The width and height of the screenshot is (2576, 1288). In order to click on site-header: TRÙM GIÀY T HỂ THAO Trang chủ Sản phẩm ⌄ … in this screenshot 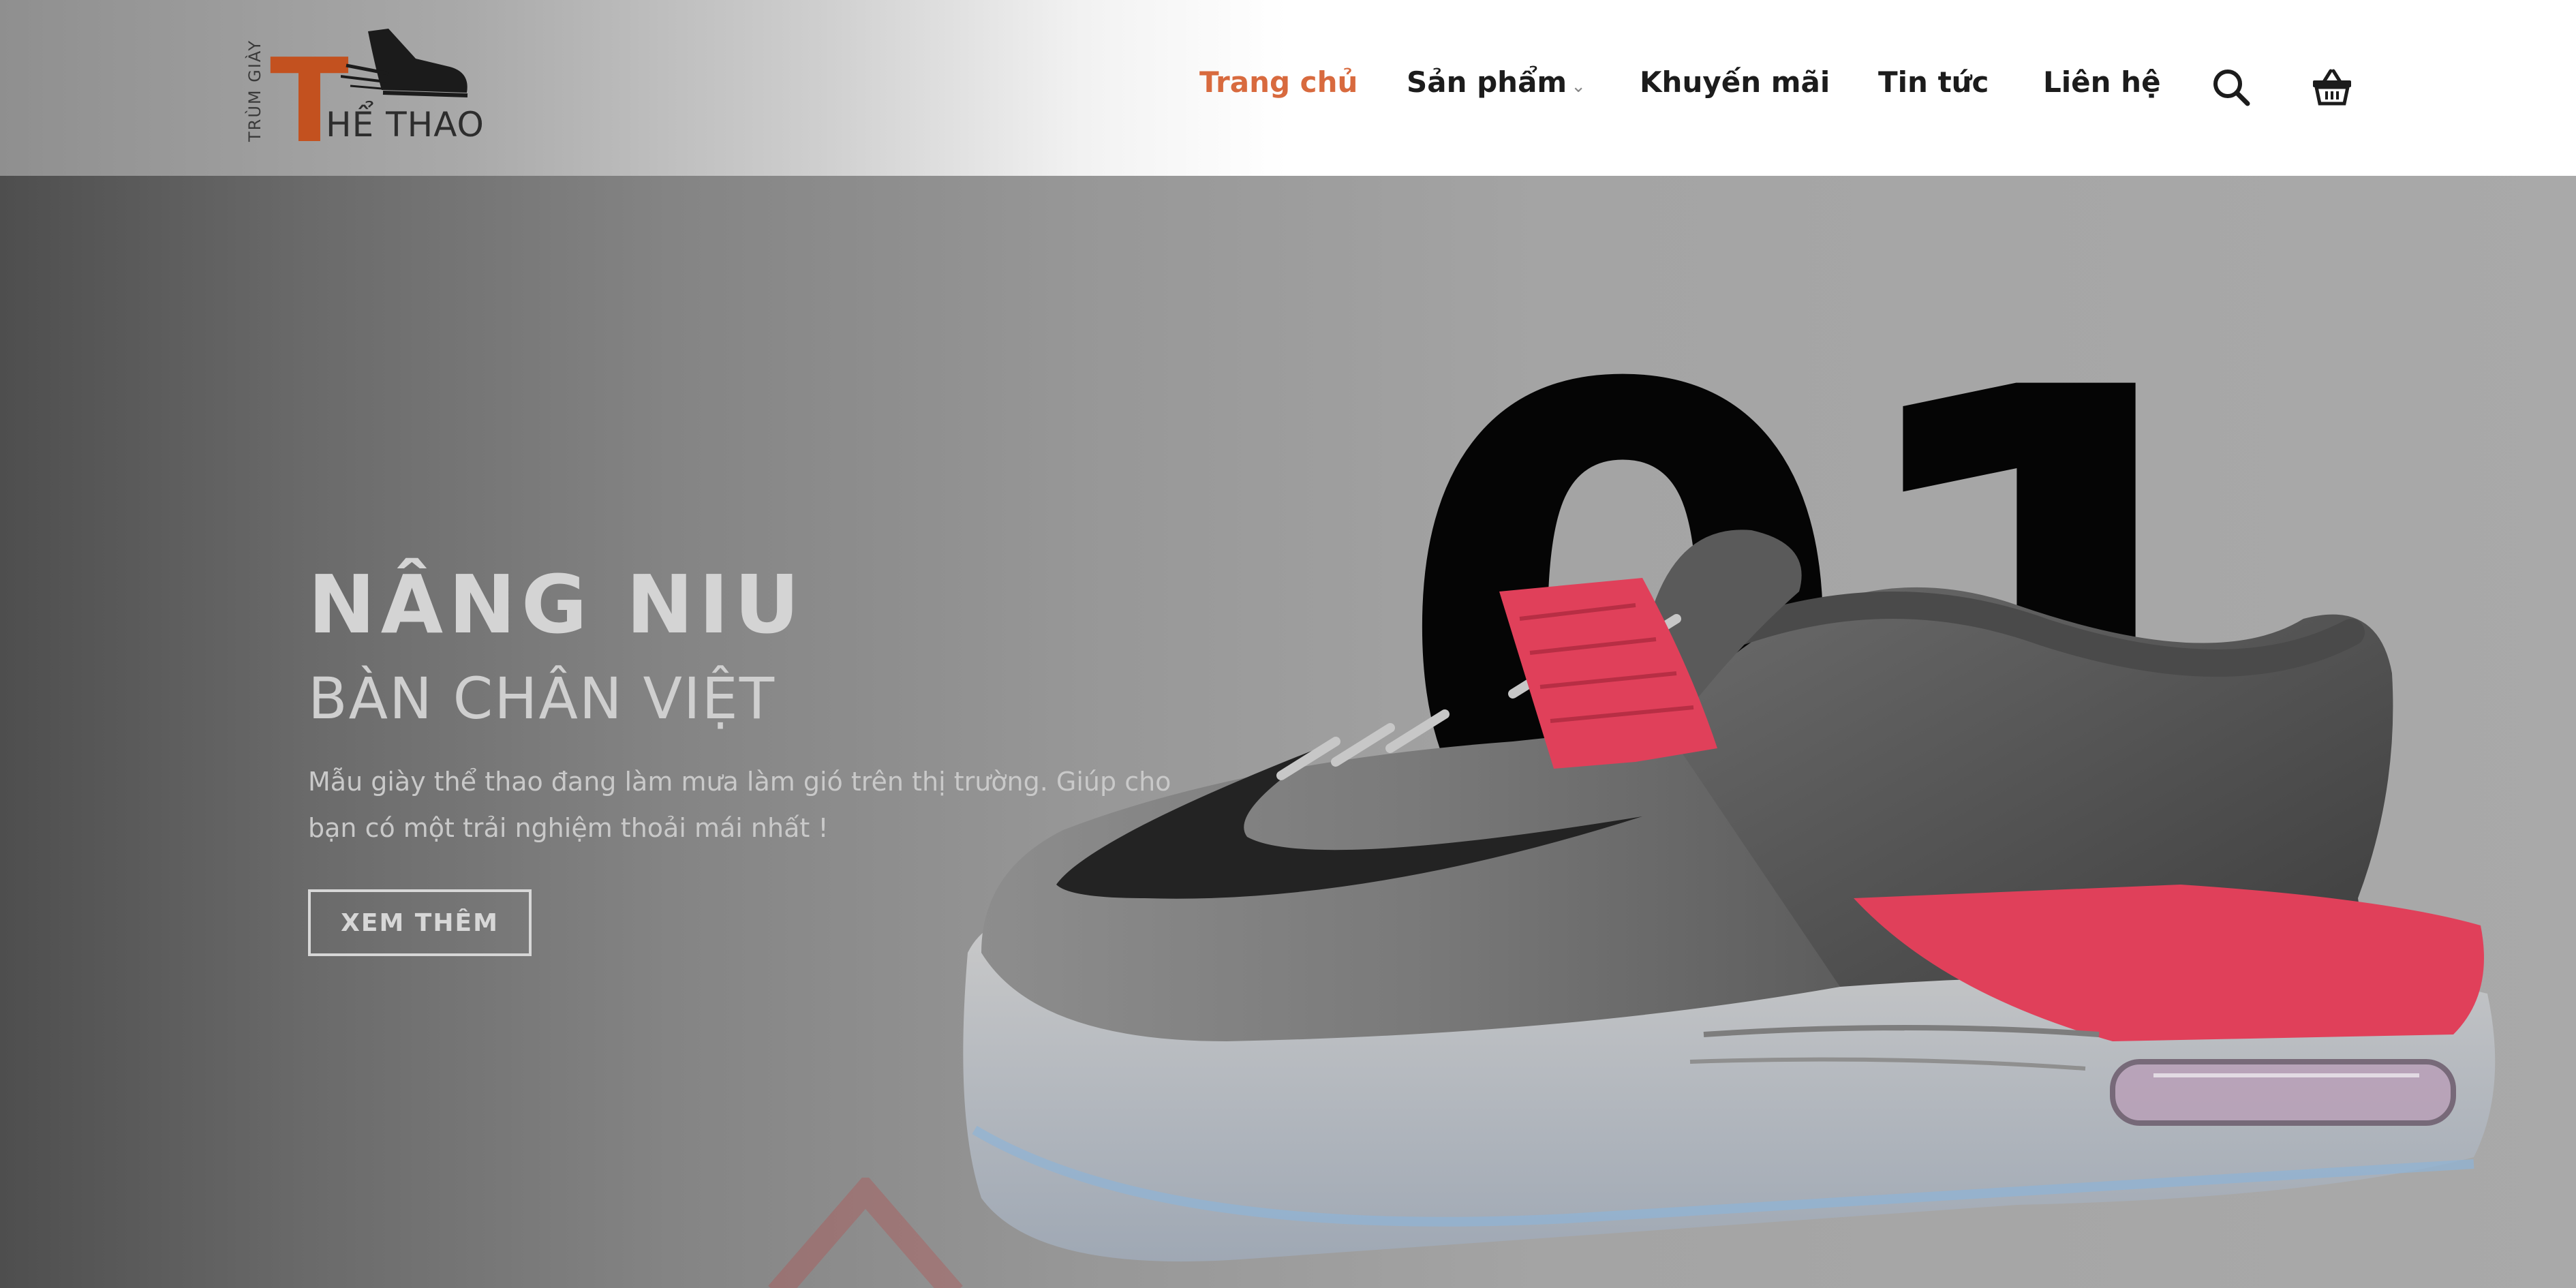, I will do `click(1288, 88)`.